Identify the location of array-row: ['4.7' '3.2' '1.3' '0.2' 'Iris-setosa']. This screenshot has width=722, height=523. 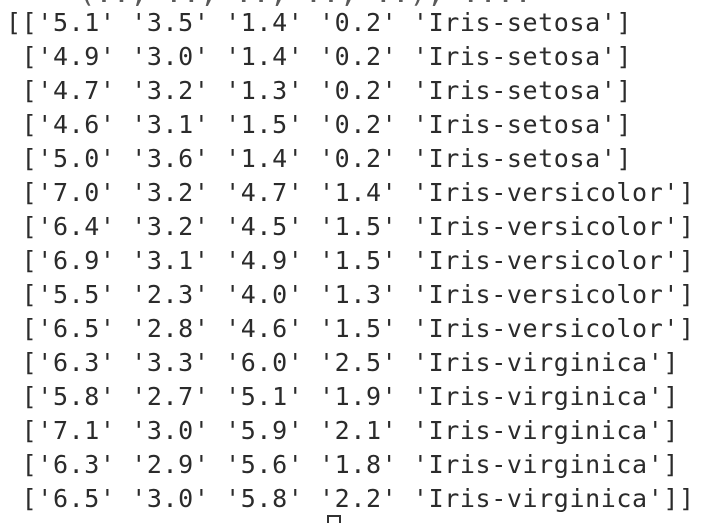
(319, 90).